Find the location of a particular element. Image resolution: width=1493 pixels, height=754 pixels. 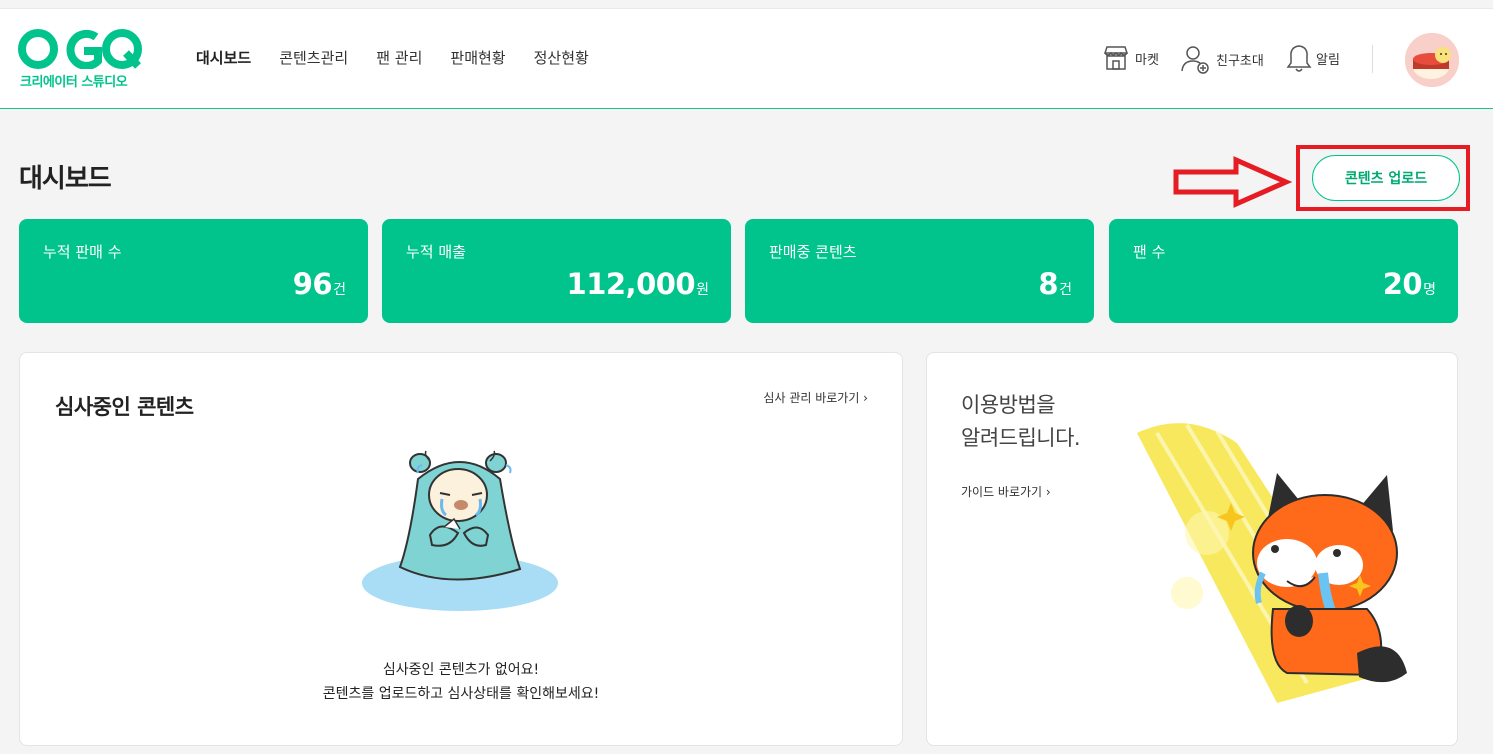

page-title: 대시보드 is located at coordinates (65, 179).